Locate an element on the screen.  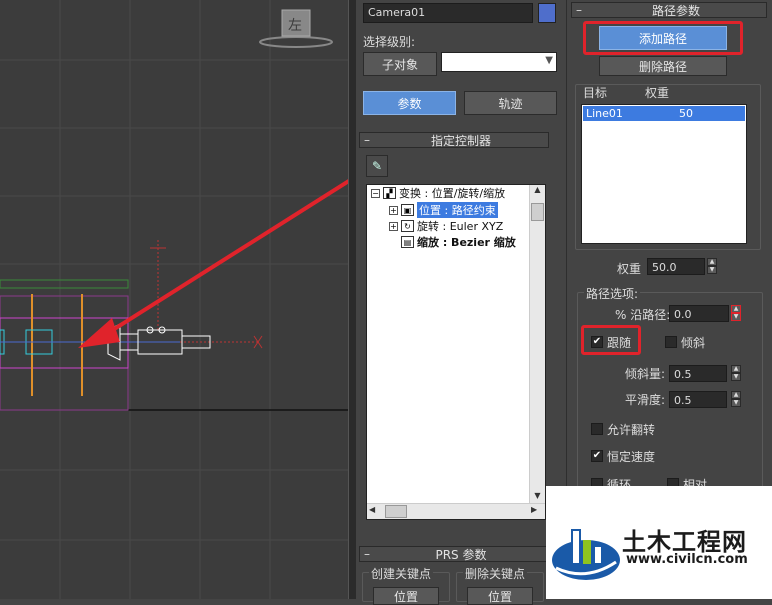
delete-position-key-button: 位置 is located at coordinates (500, 596).